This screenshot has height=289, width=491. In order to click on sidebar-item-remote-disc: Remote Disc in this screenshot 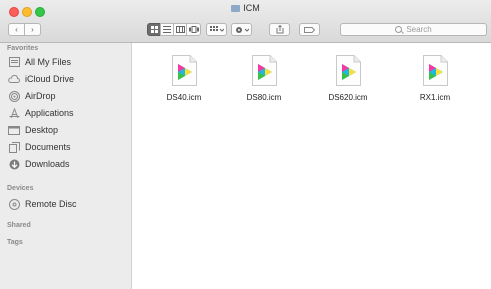, I will do `click(68, 204)`.